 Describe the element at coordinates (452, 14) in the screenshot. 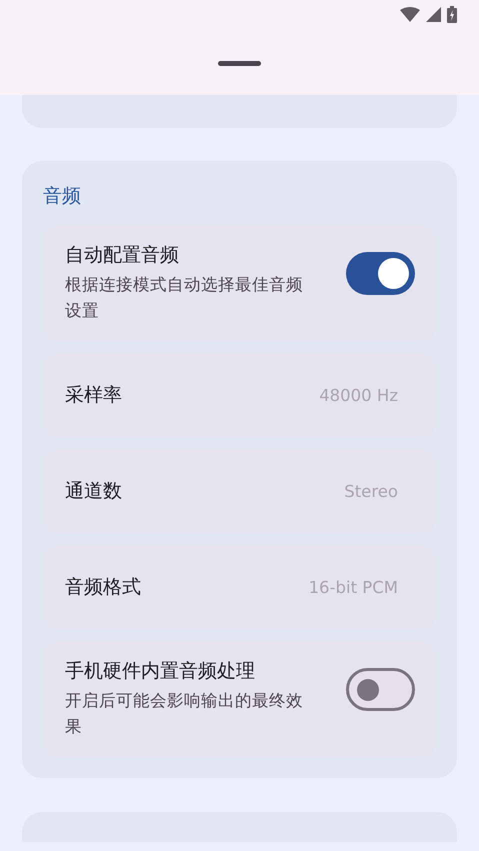

I see `battery-icon` at that location.